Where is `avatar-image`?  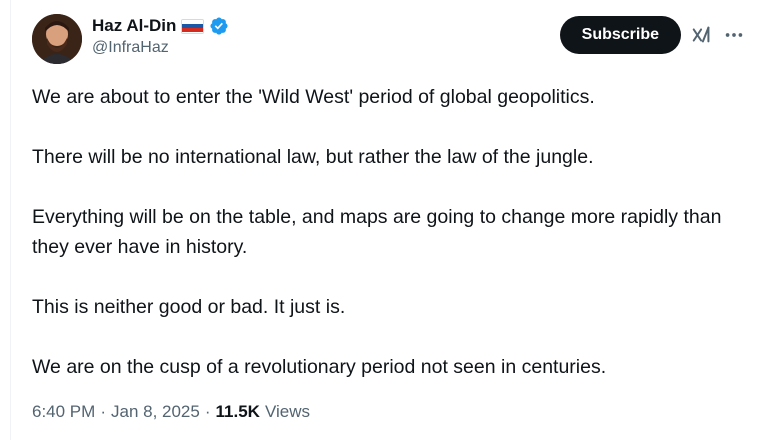 avatar-image is located at coordinates (57, 39).